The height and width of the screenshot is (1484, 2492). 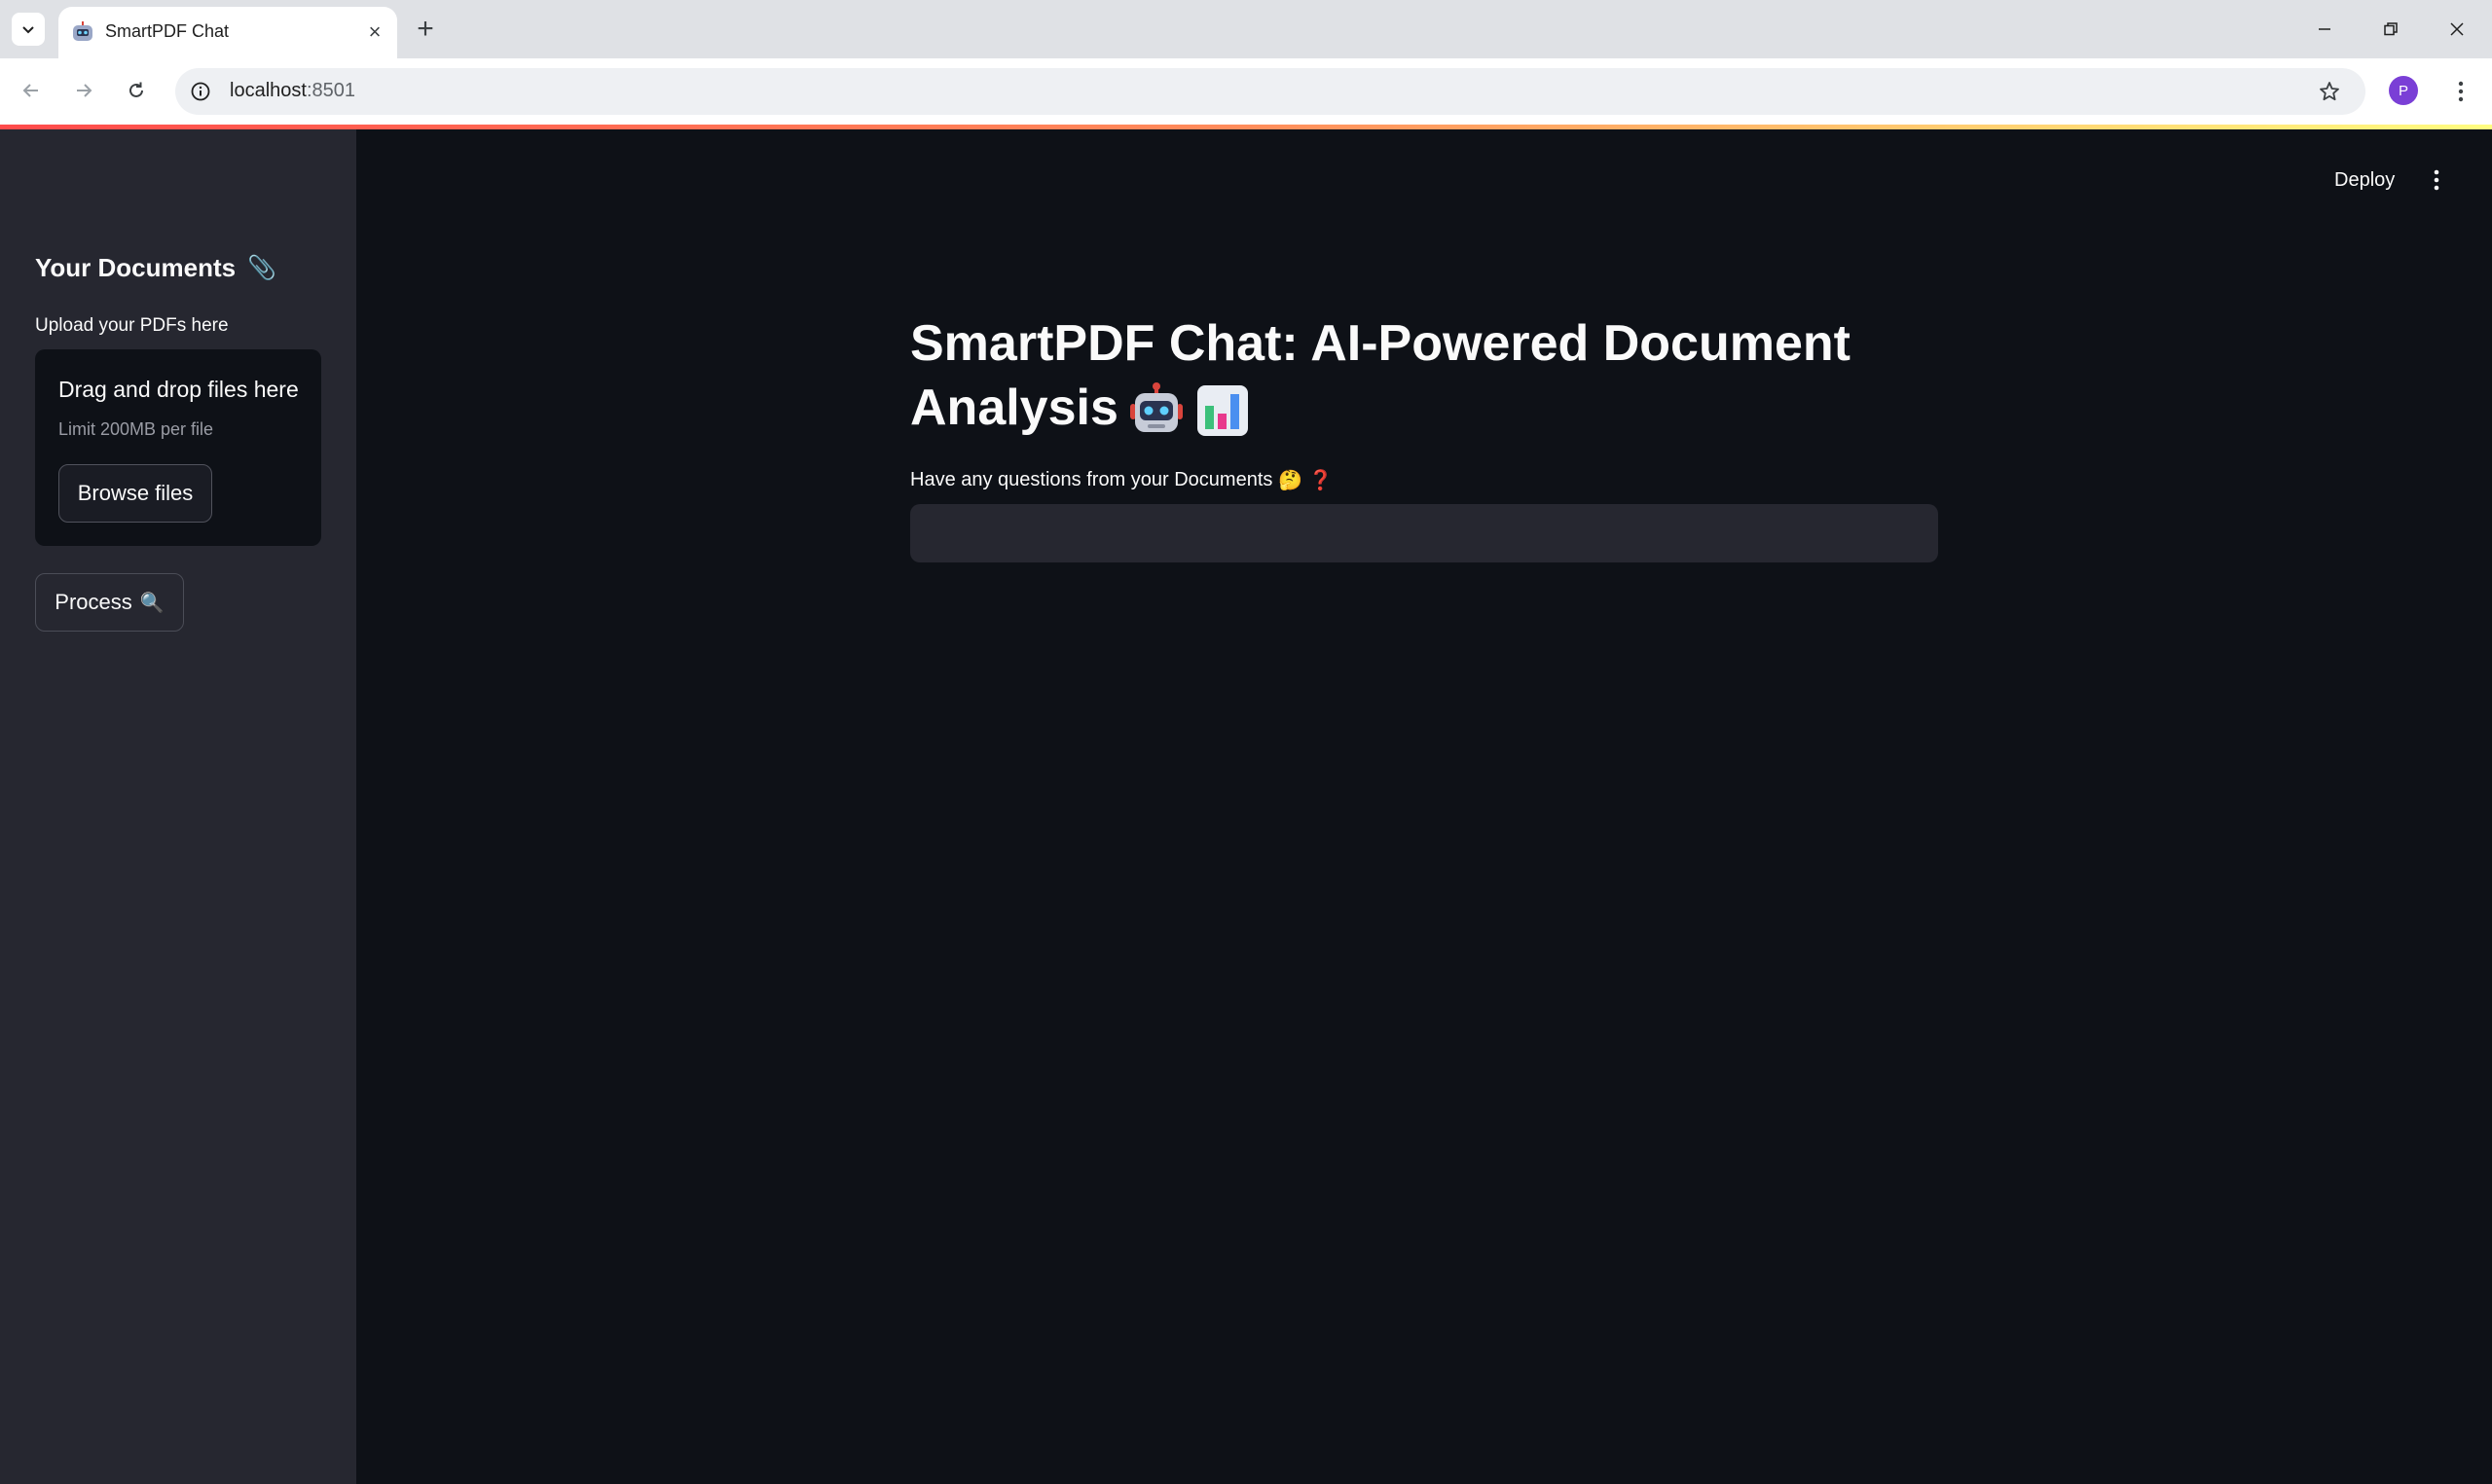 What do you see at coordinates (2329, 91) in the screenshot?
I see `bookmark-star-icon` at bounding box center [2329, 91].